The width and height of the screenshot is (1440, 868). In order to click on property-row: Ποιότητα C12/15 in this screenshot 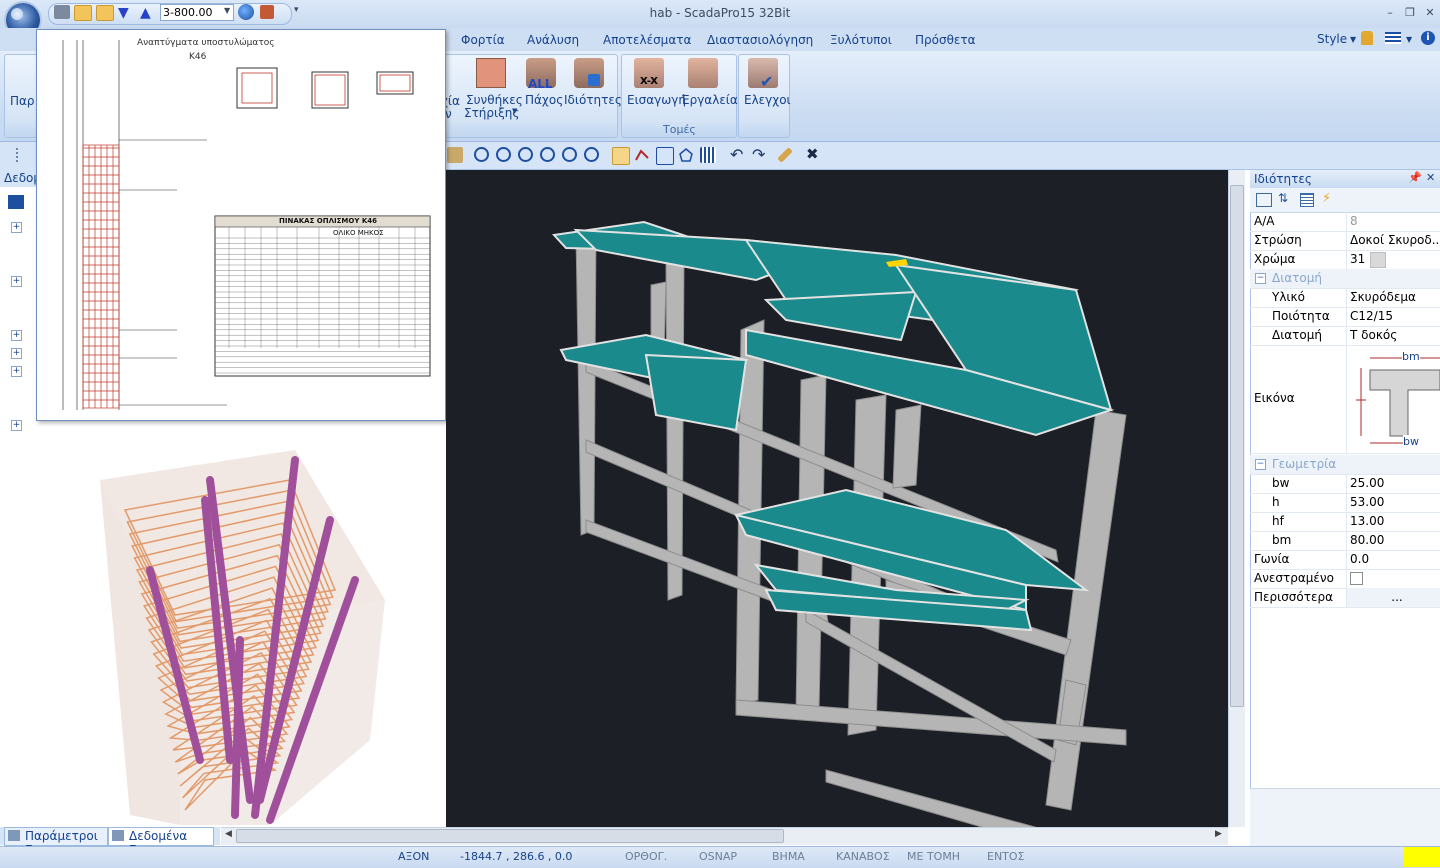, I will do `click(1345, 317)`.